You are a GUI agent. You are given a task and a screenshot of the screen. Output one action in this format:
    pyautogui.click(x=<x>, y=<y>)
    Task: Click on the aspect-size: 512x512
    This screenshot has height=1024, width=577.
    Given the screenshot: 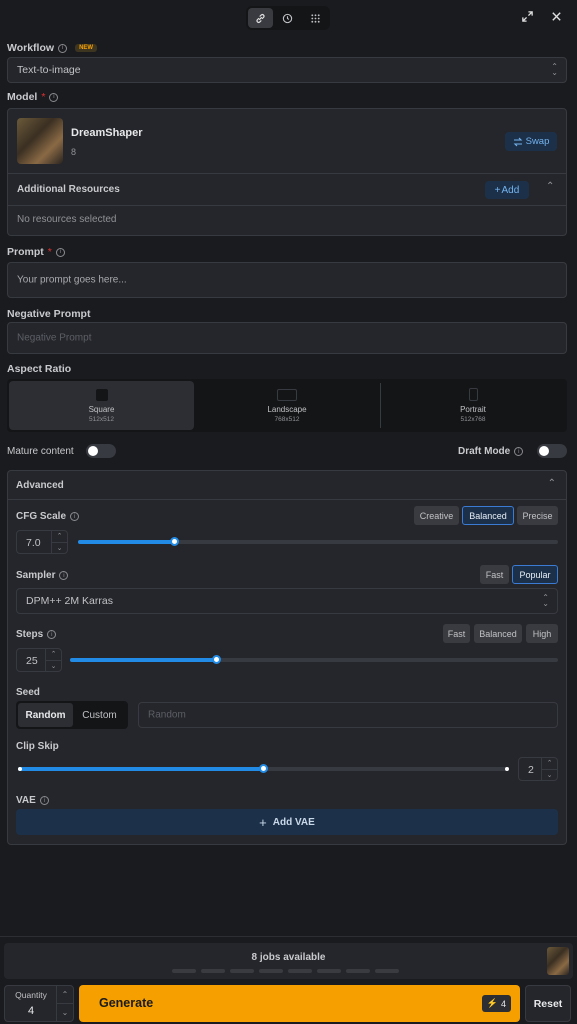 What is the action you would take?
    pyautogui.click(x=101, y=419)
    